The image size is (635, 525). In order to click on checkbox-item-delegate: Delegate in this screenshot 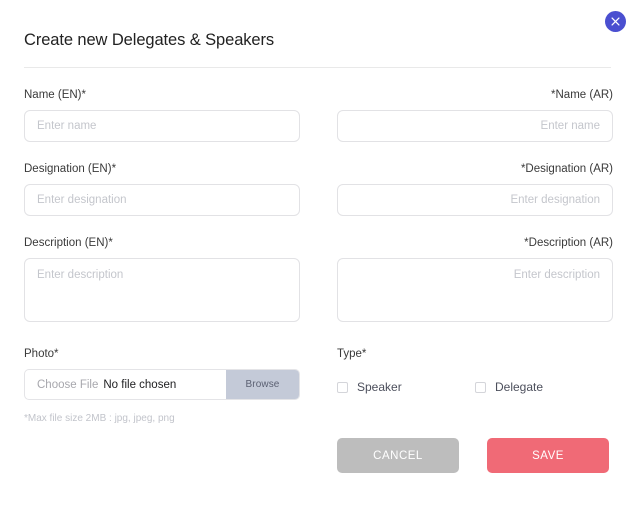, I will do `click(509, 387)`.